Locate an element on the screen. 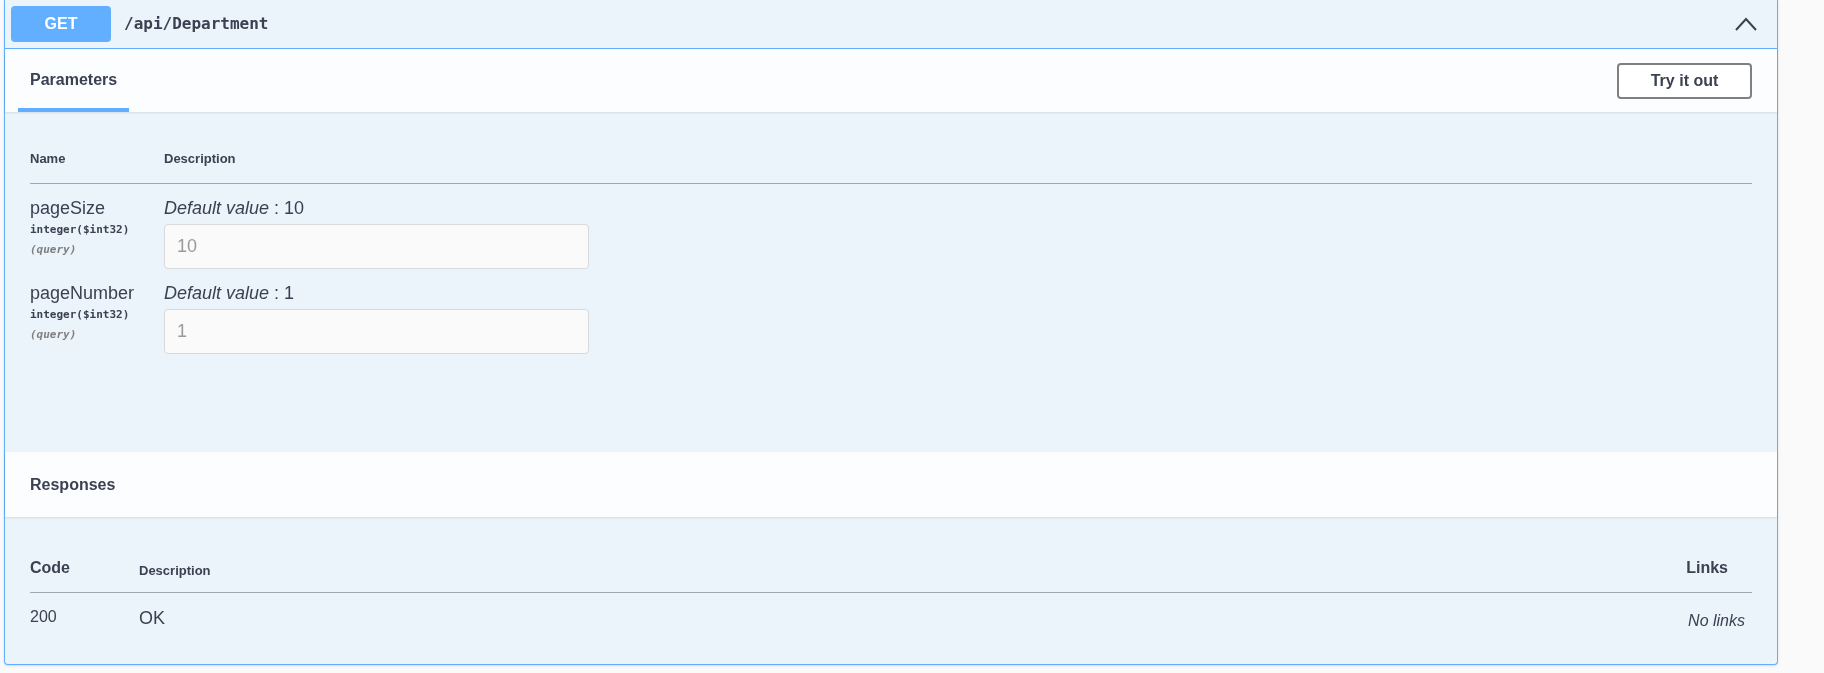  column-header: Links is located at coordinates (1707, 568).